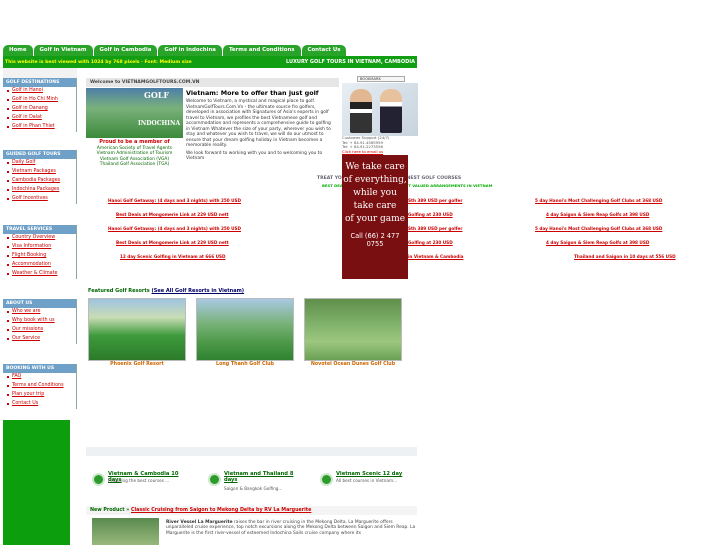  Describe the element at coordinates (380, 109) in the screenshot. I see `support-photo` at that location.